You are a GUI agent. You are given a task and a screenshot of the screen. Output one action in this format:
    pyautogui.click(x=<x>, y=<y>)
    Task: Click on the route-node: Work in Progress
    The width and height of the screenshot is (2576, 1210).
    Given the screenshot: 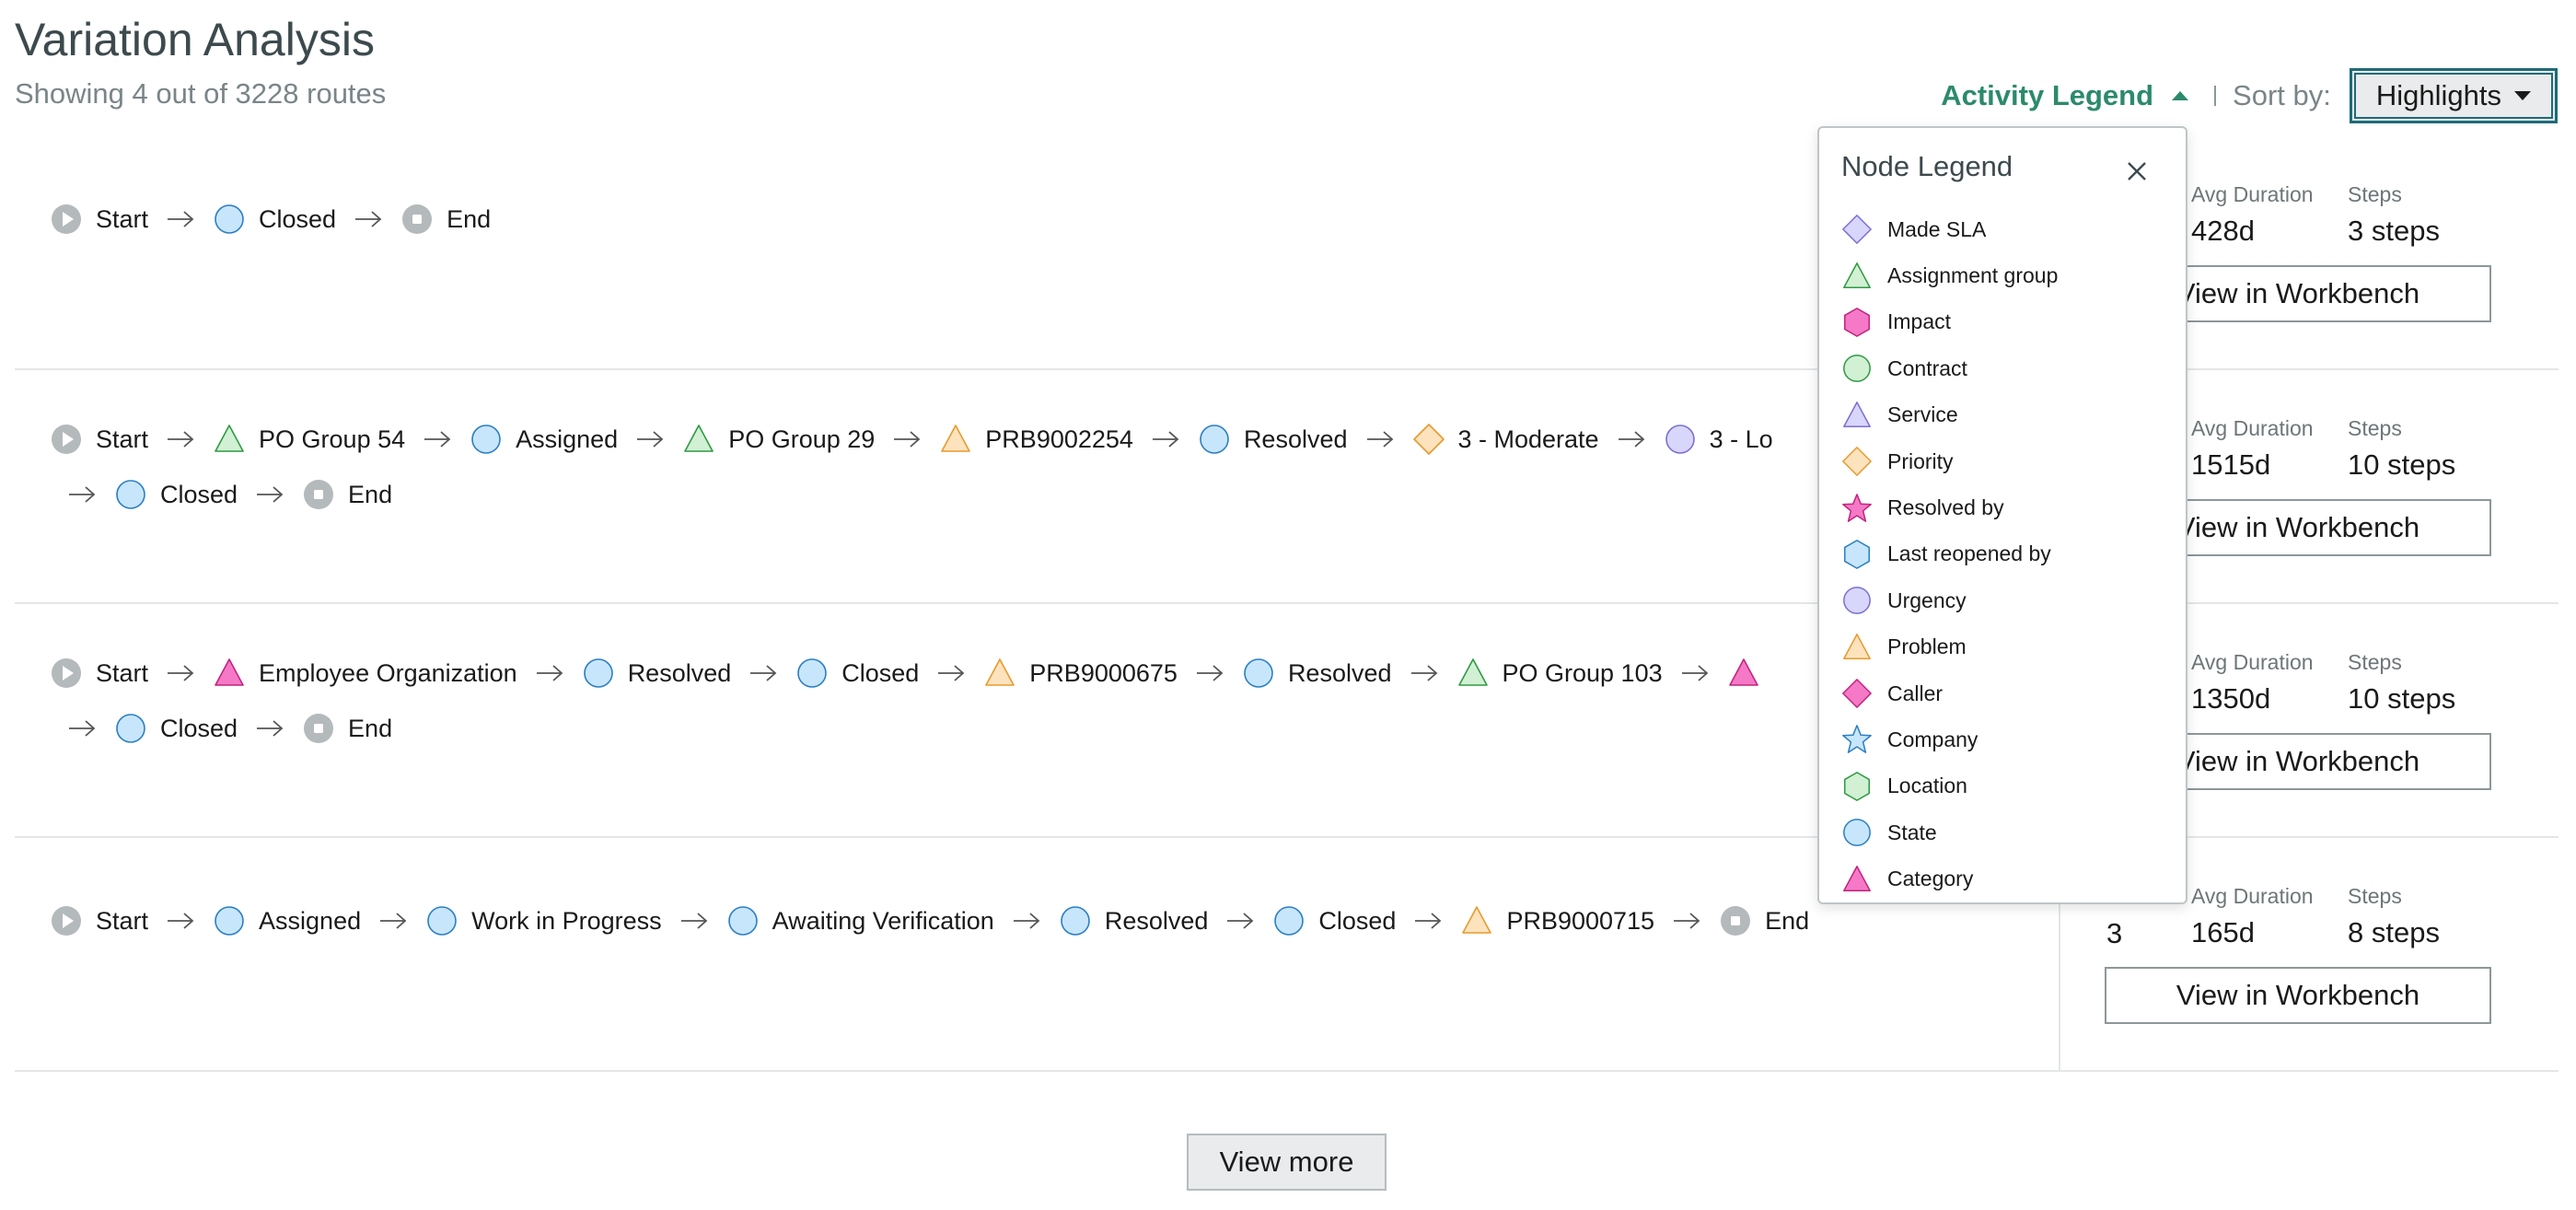 What is the action you would take?
    pyautogui.click(x=543, y=921)
    